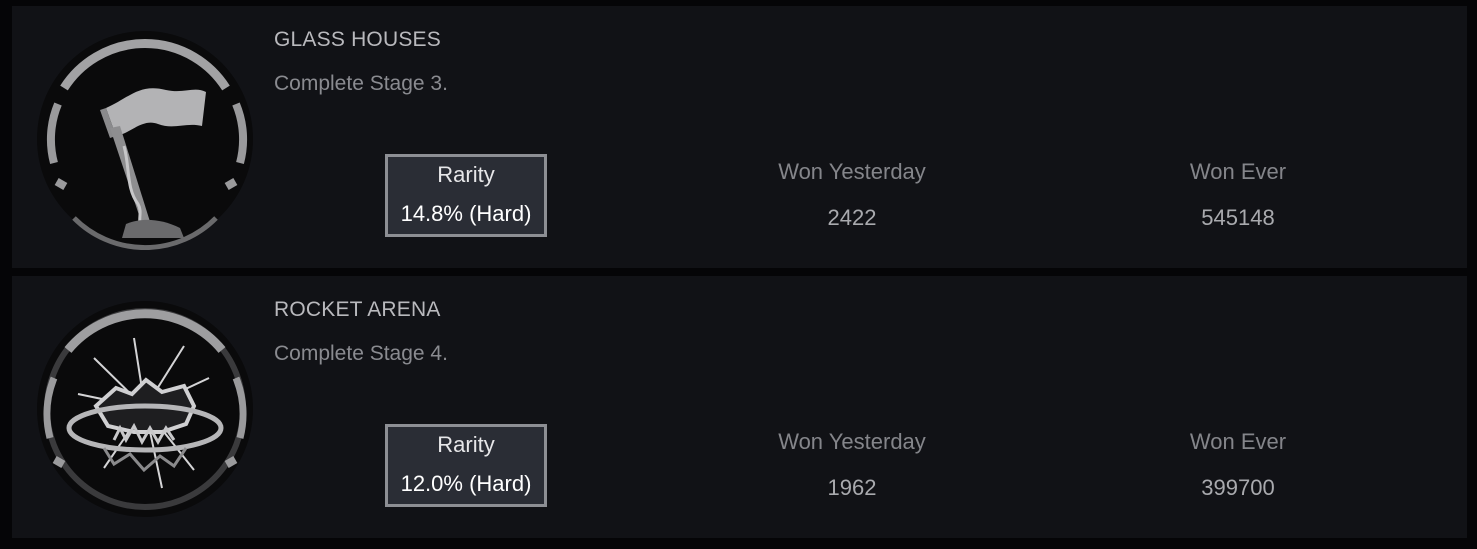 The image size is (1477, 549). Describe the element at coordinates (852, 465) in the screenshot. I see `won-yesterday-stat: Won Yesterday 1962` at that location.